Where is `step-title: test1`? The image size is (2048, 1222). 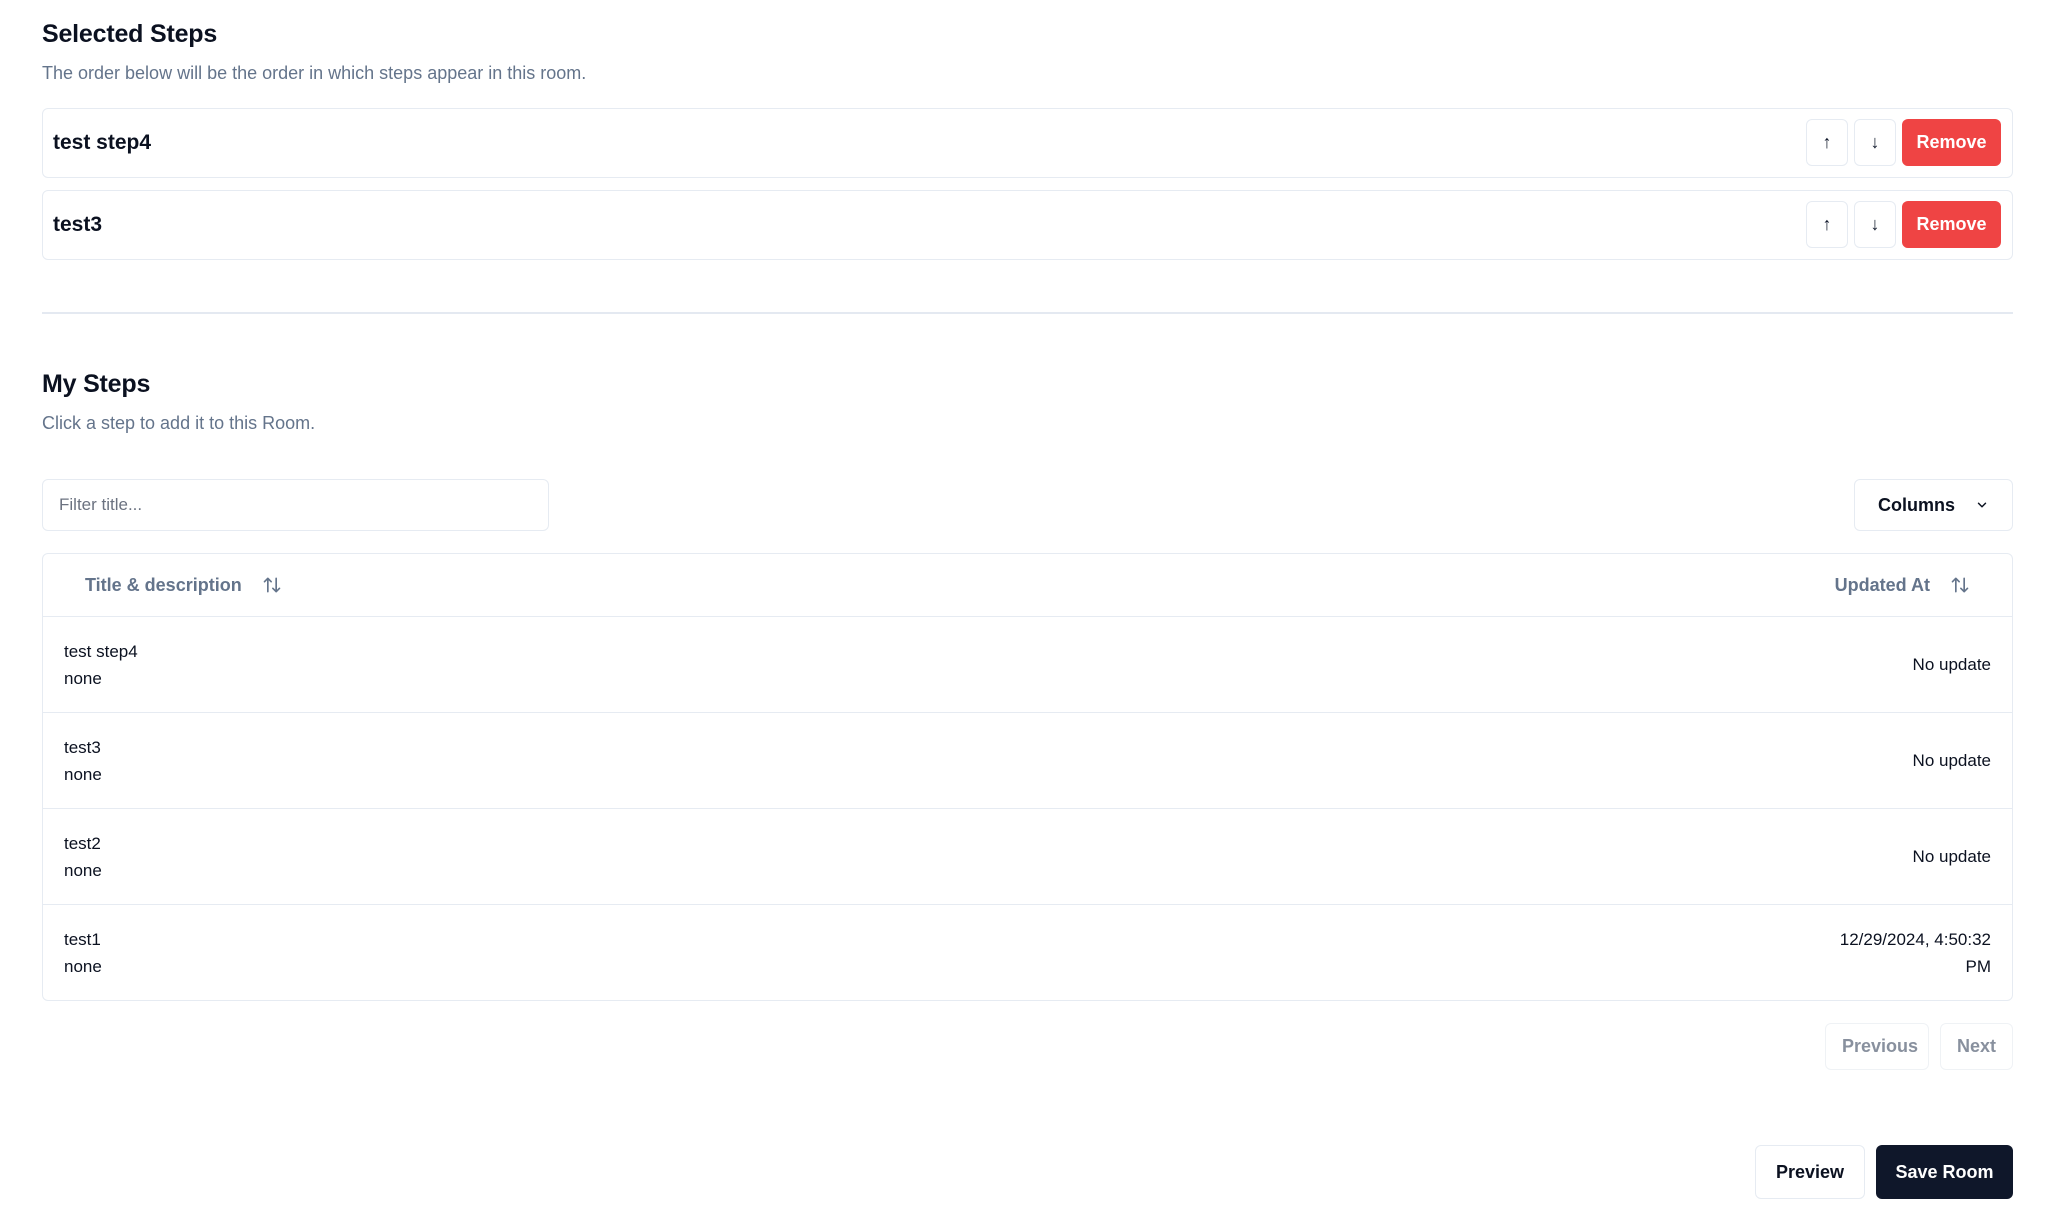 step-title: test1 is located at coordinates (82, 939).